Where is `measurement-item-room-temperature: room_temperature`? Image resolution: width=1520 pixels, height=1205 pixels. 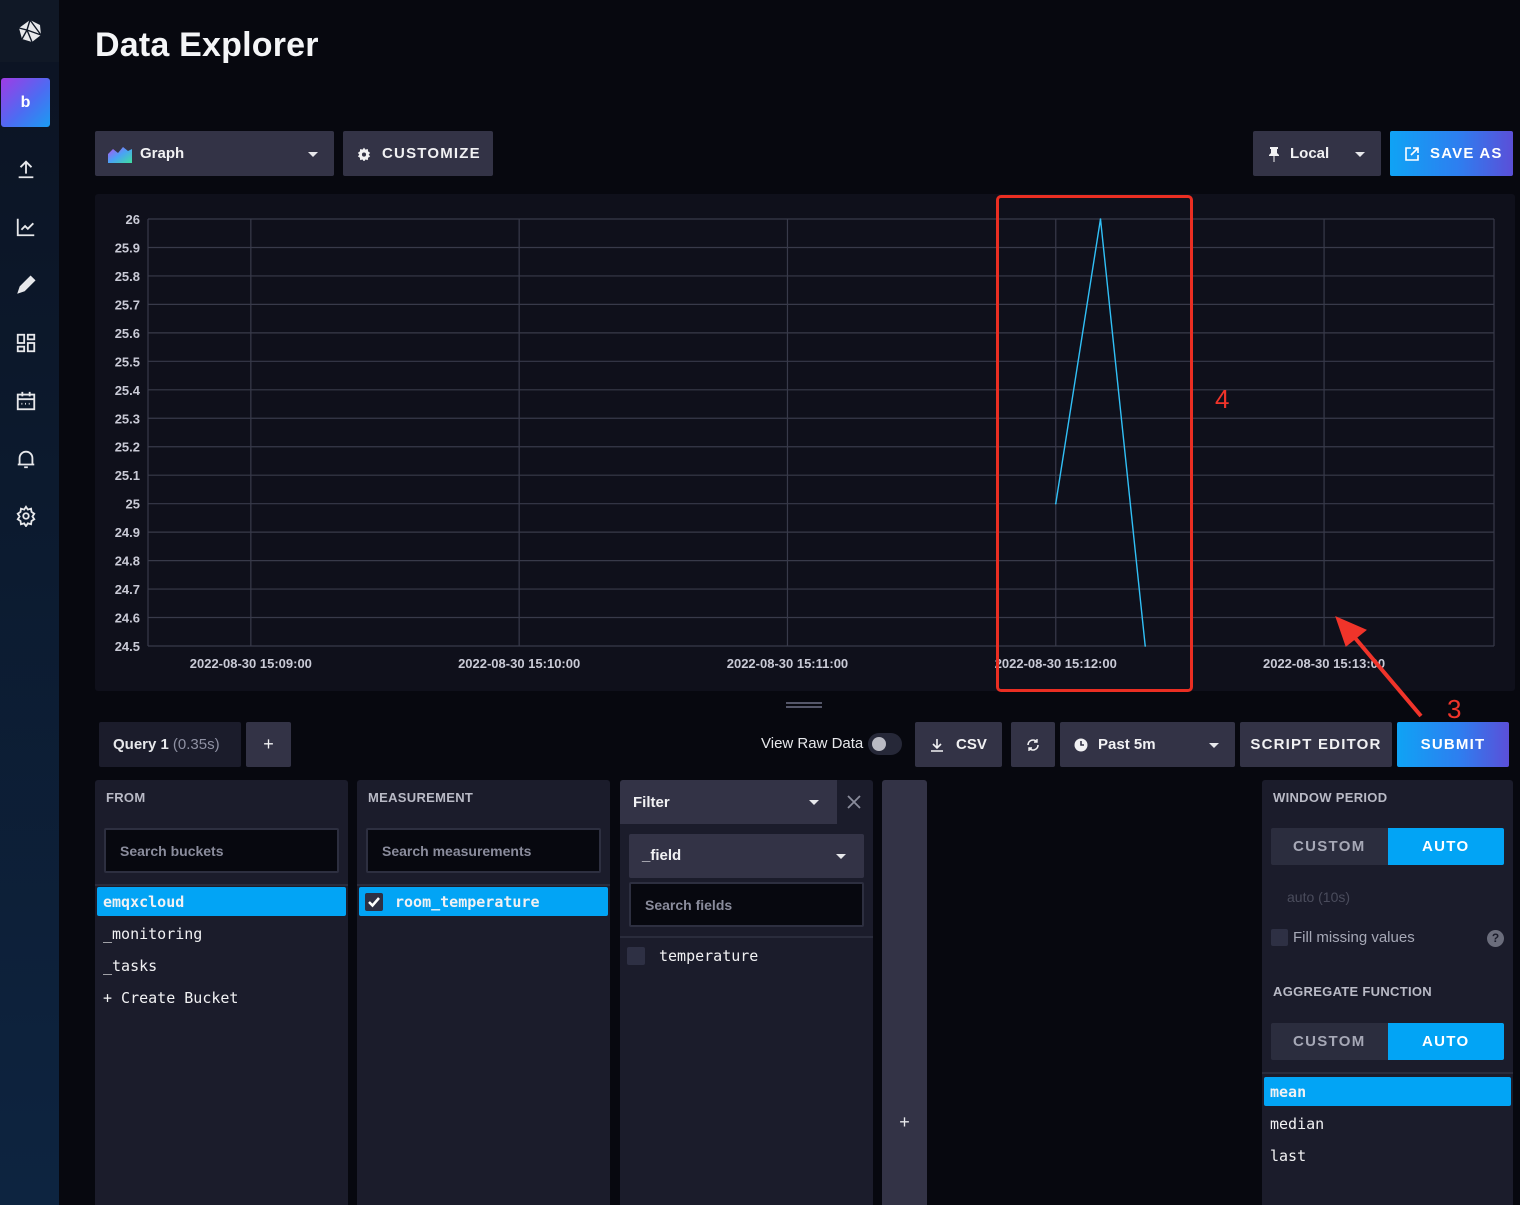 measurement-item-room-temperature: room_temperature is located at coordinates (483, 901).